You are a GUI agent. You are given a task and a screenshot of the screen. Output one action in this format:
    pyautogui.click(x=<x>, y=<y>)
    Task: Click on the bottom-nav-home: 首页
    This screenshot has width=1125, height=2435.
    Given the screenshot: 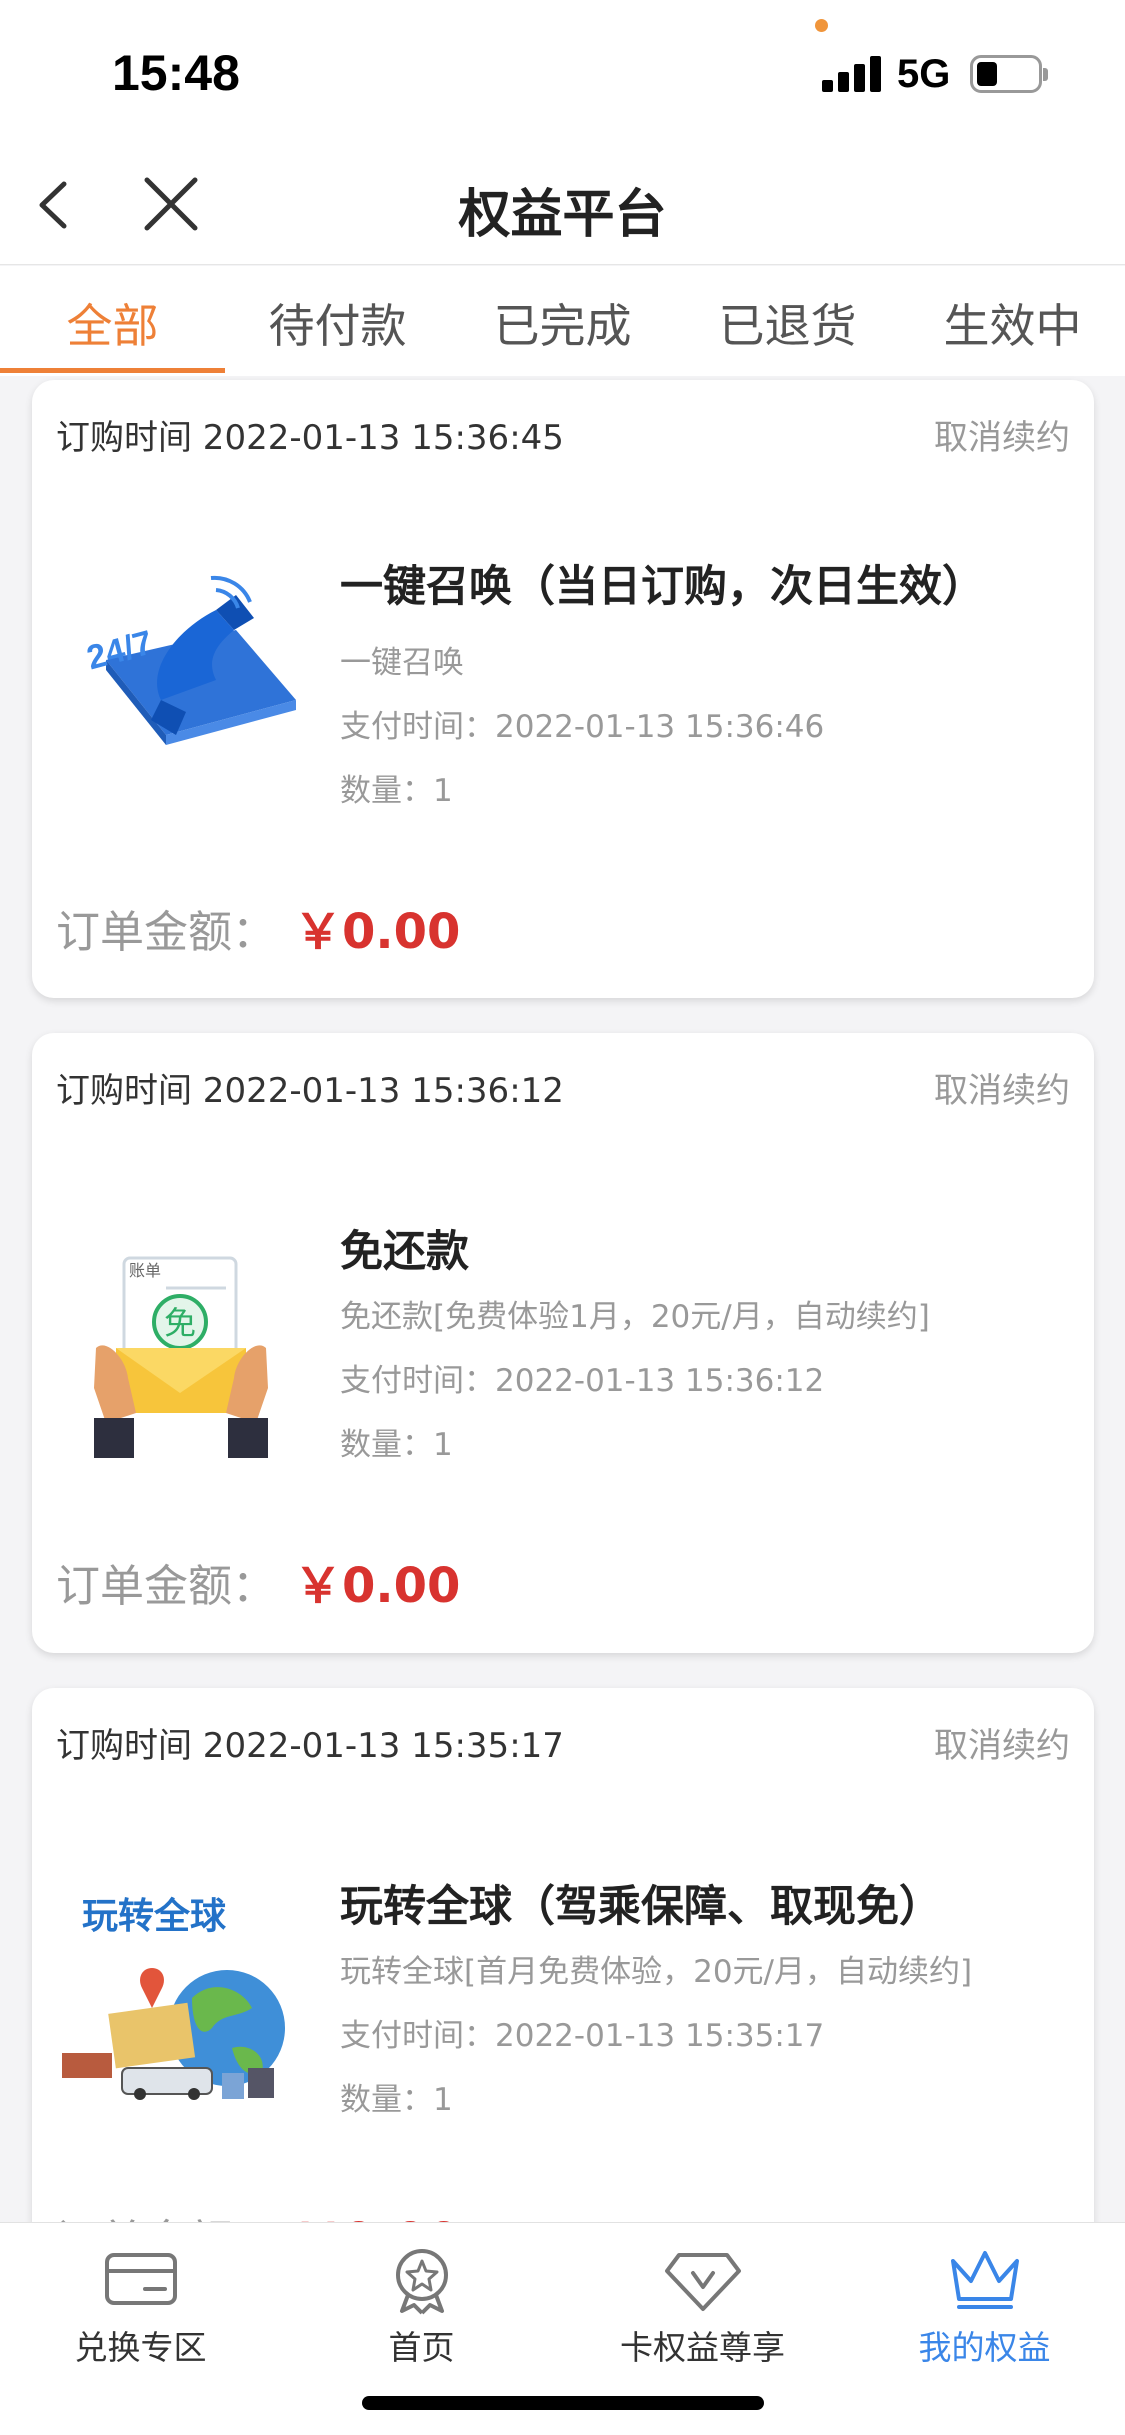 What is the action you would take?
    pyautogui.click(x=421, y=2306)
    